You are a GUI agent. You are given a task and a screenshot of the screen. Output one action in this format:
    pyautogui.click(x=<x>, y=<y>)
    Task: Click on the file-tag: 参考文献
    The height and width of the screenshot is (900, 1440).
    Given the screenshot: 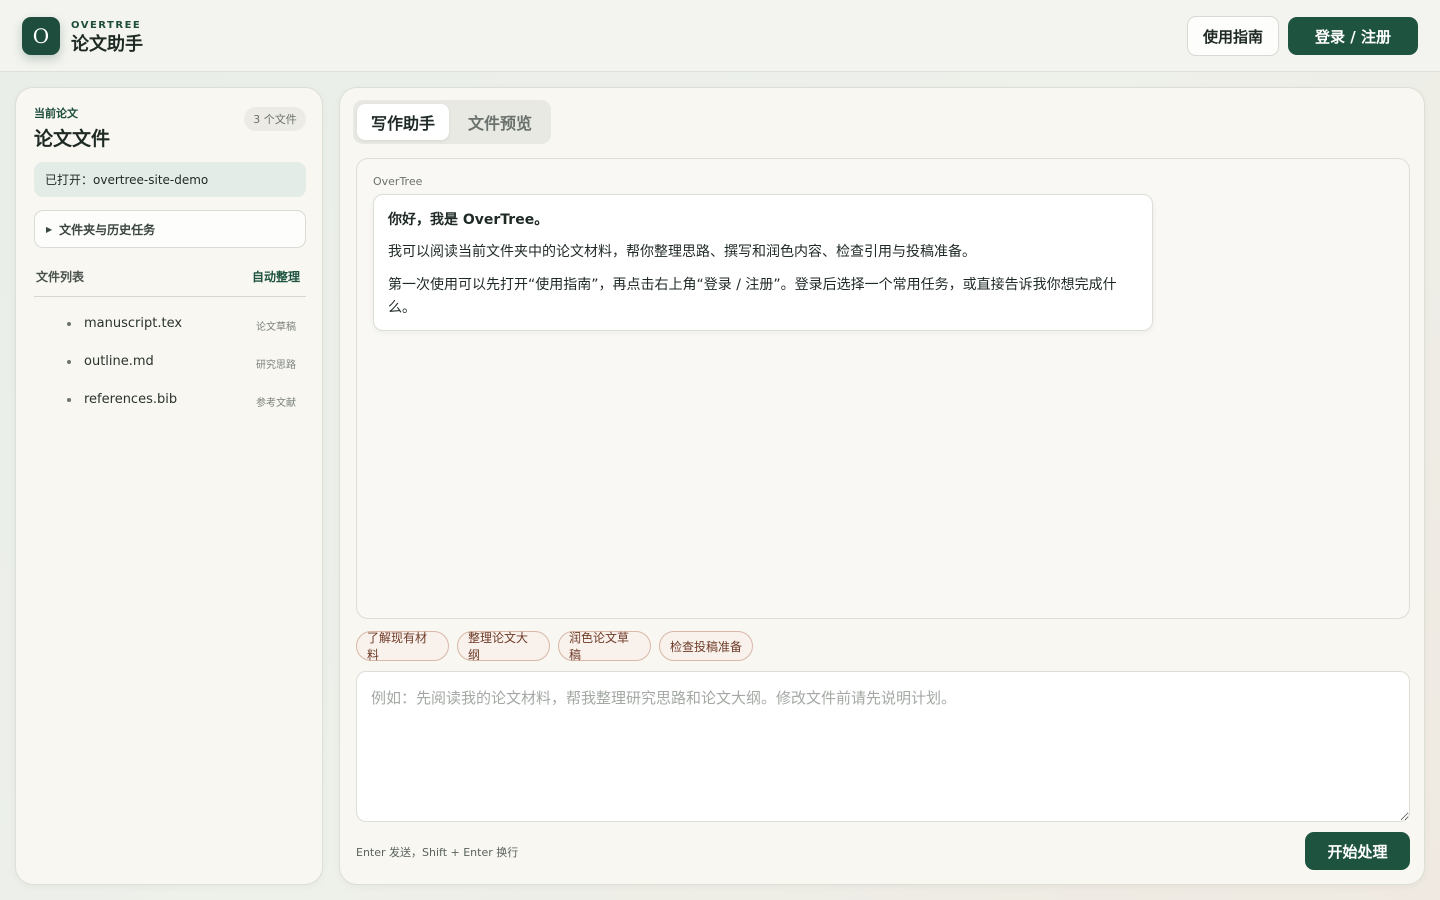 What is the action you would take?
    pyautogui.click(x=276, y=403)
    